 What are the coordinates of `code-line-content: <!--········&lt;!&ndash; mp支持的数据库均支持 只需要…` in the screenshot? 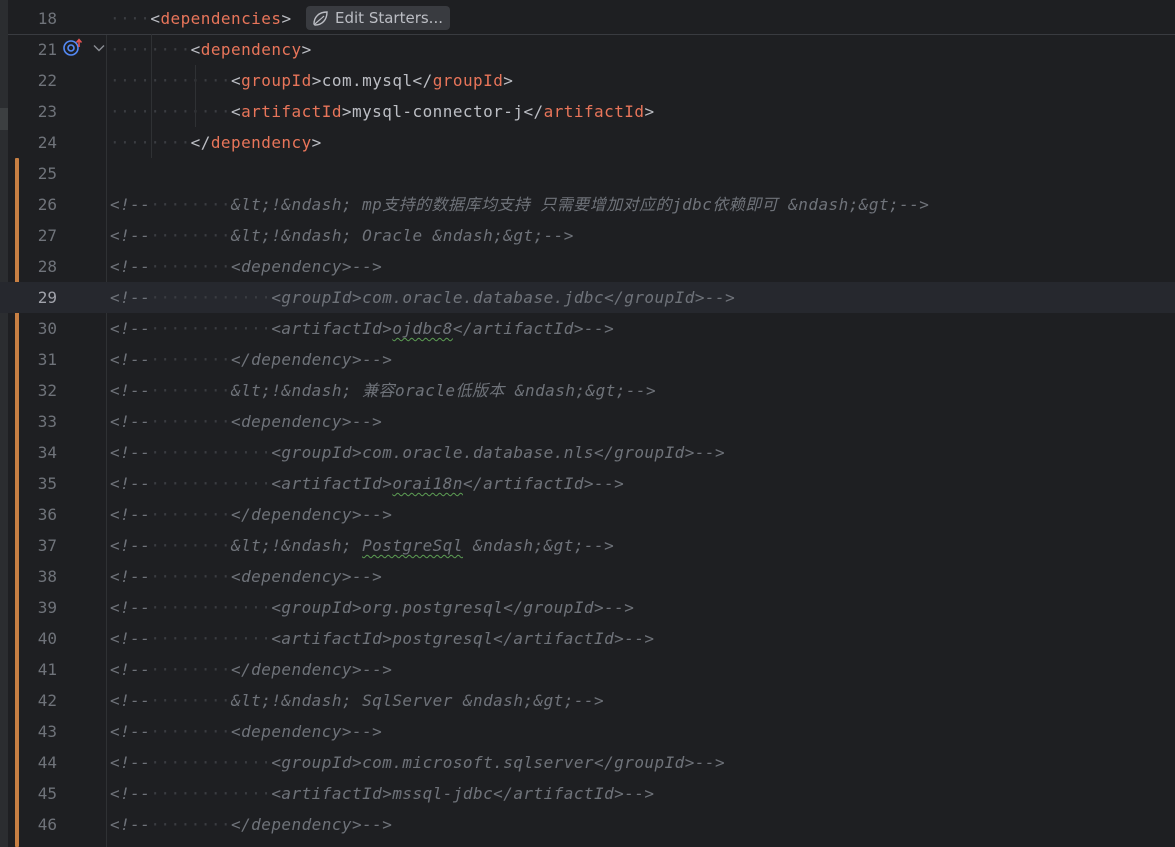 It's located at (519, 204).